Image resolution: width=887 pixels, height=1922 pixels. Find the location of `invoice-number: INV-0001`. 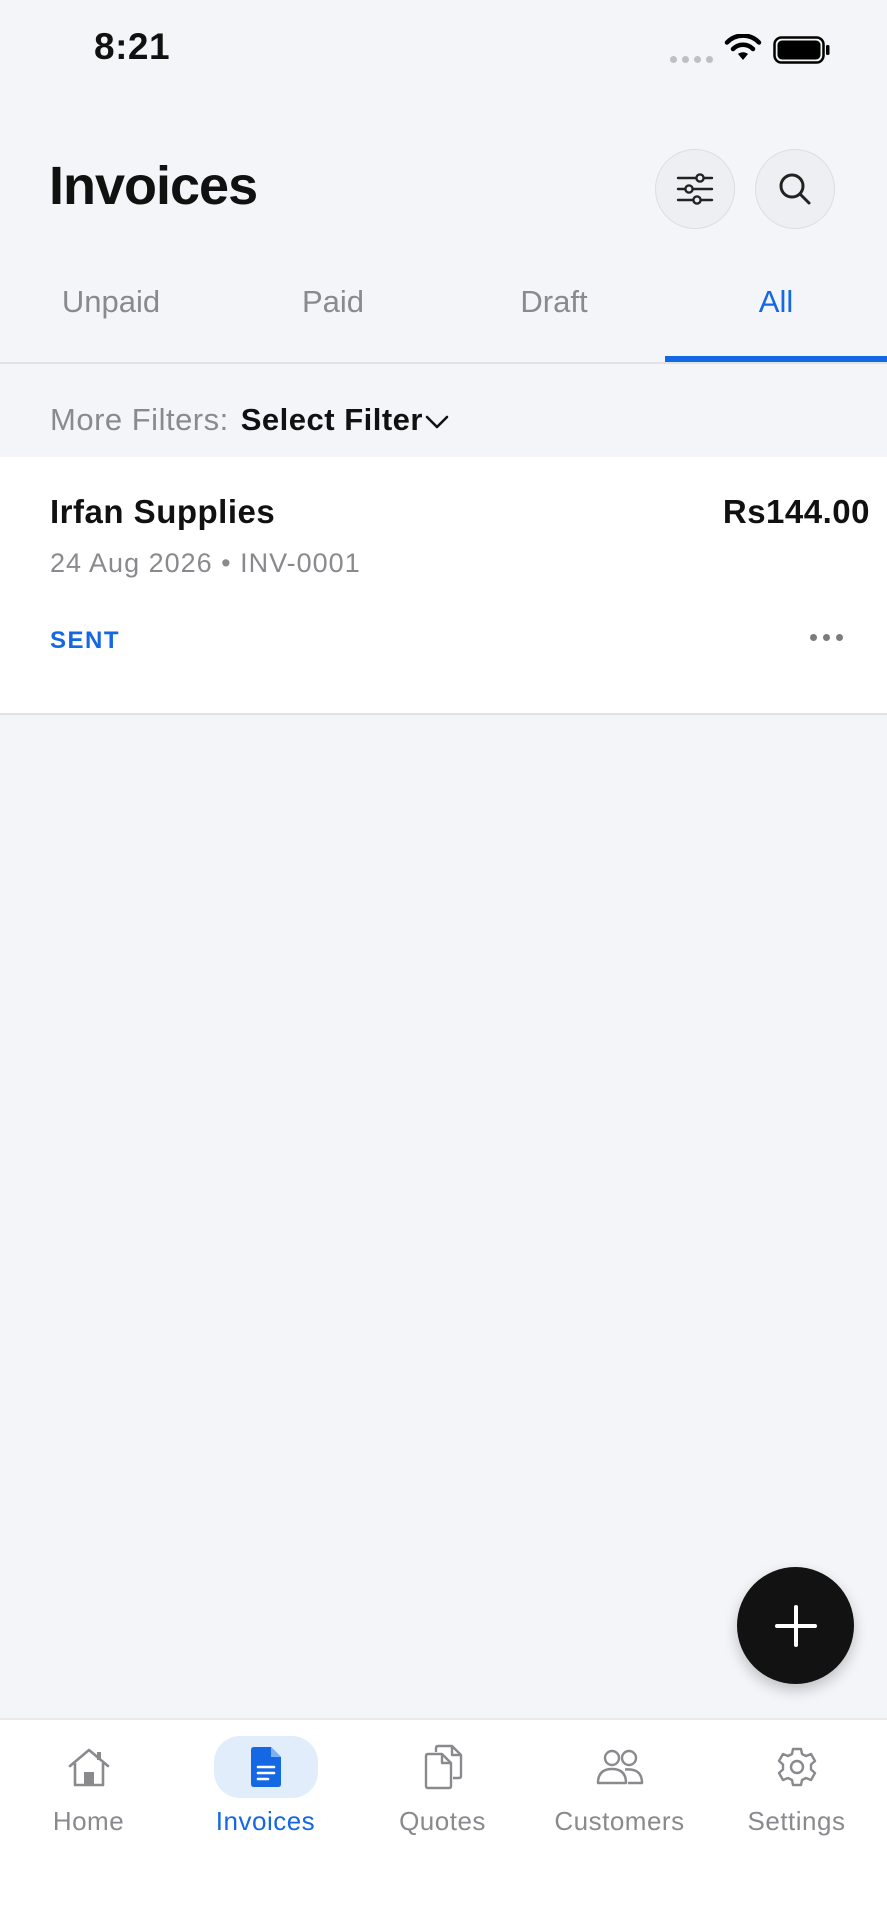

invoice-number: INV-0001 is located at coordinates (300, 563).